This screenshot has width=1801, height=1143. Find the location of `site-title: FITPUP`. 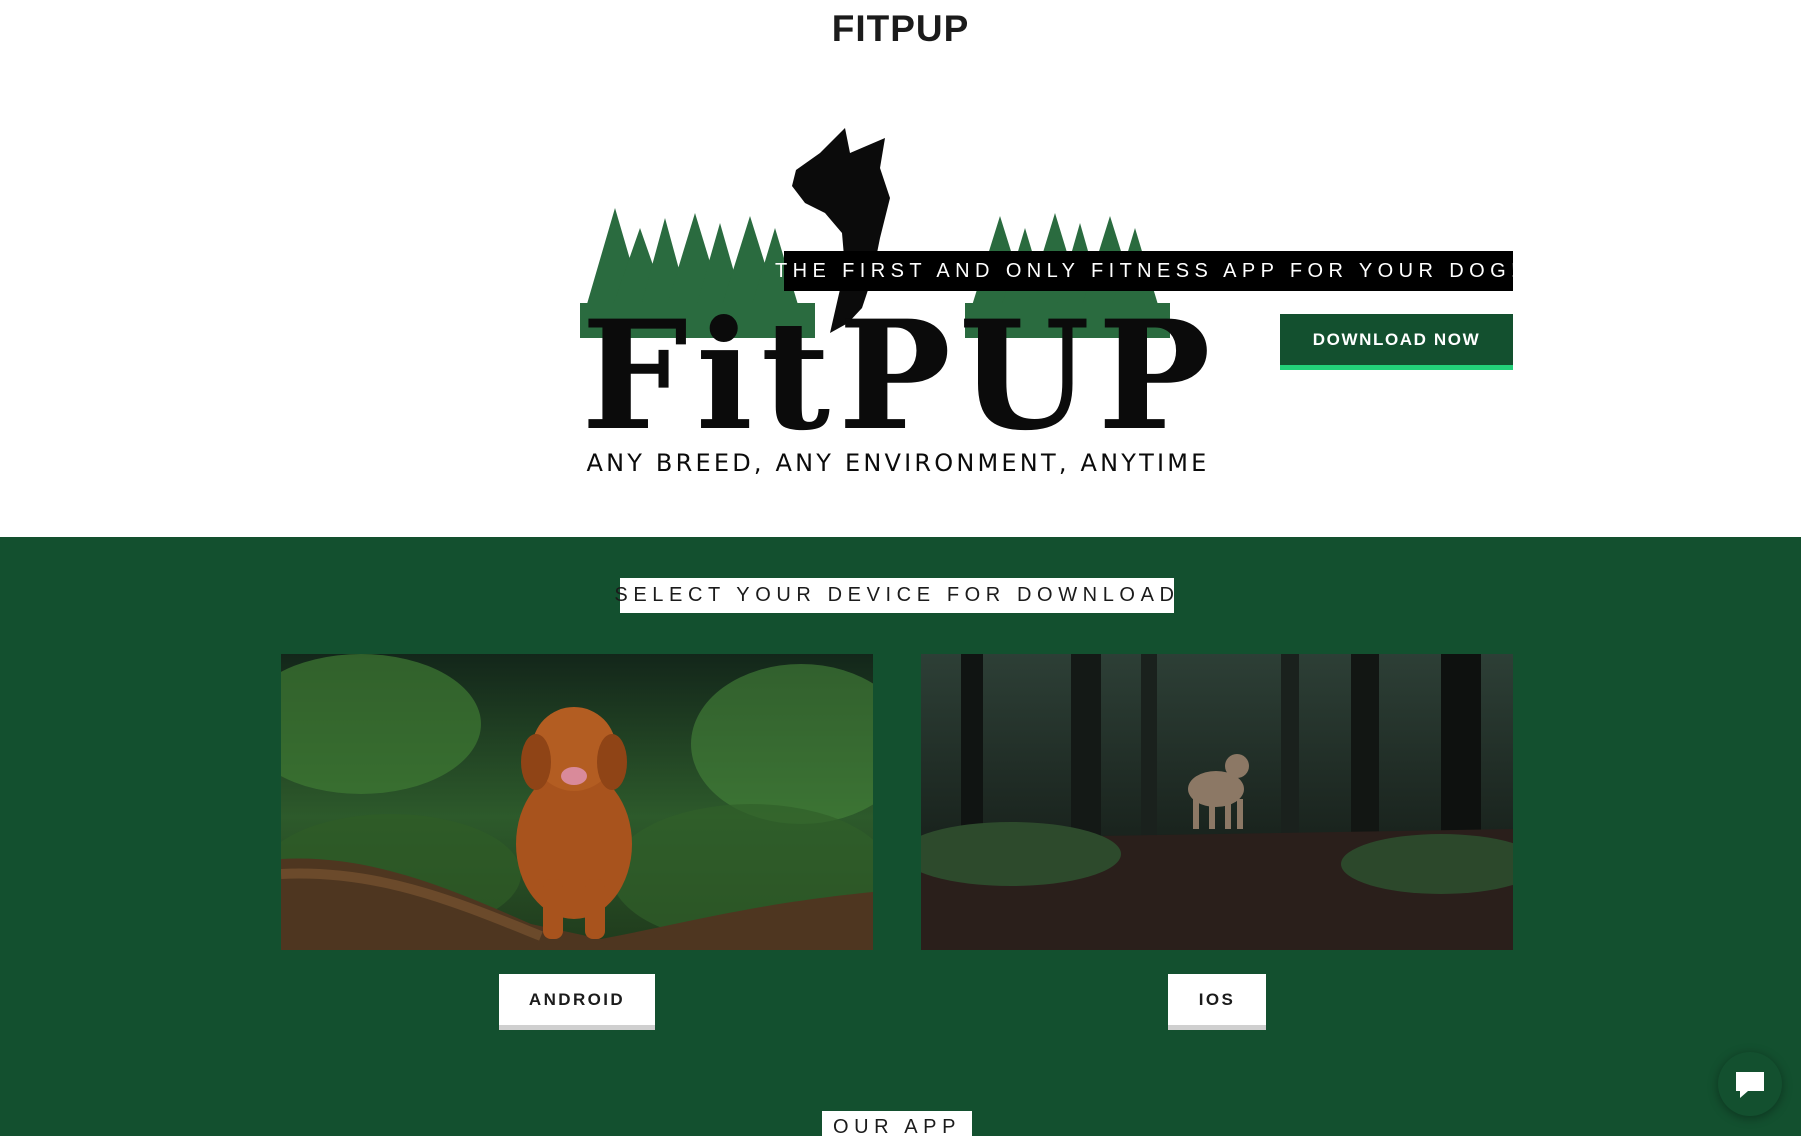

site-title: FITPUP is located at coordinates (900, 29).